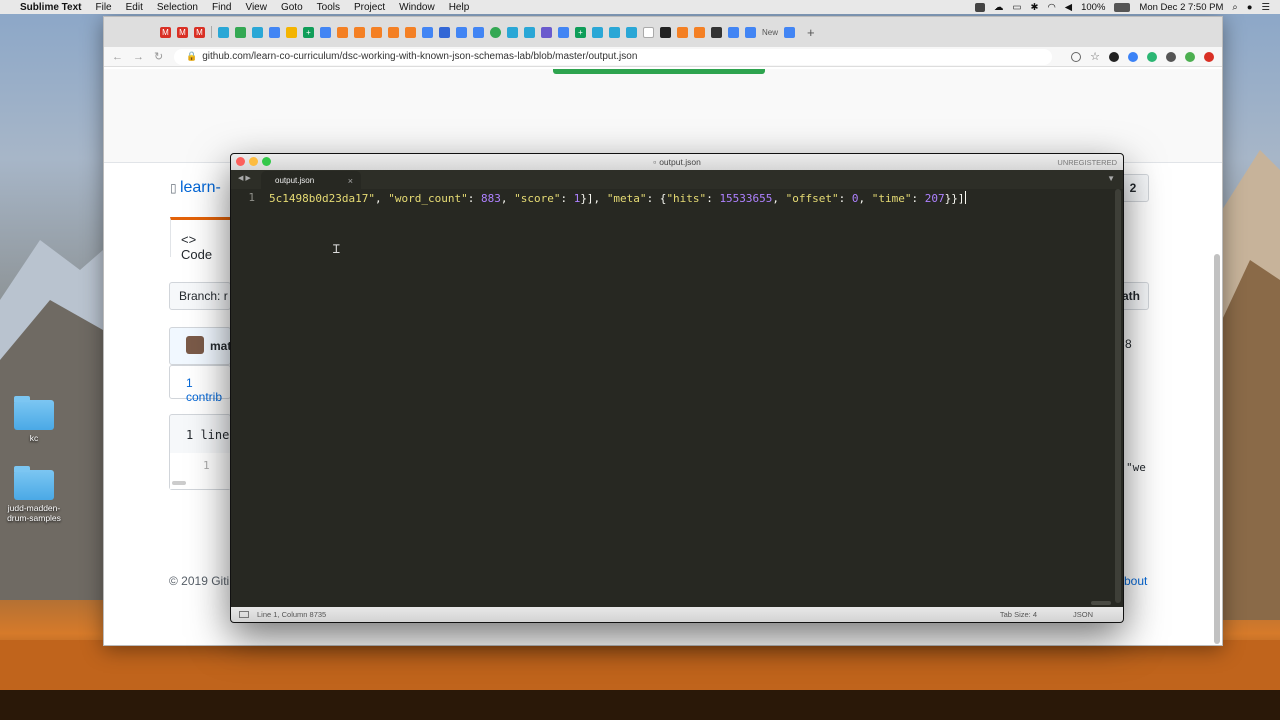  What do you see at coordinates (1017, 7) in the screenshot?
I see `airplay-icon: ▭` at bounding box center [1017, 7].